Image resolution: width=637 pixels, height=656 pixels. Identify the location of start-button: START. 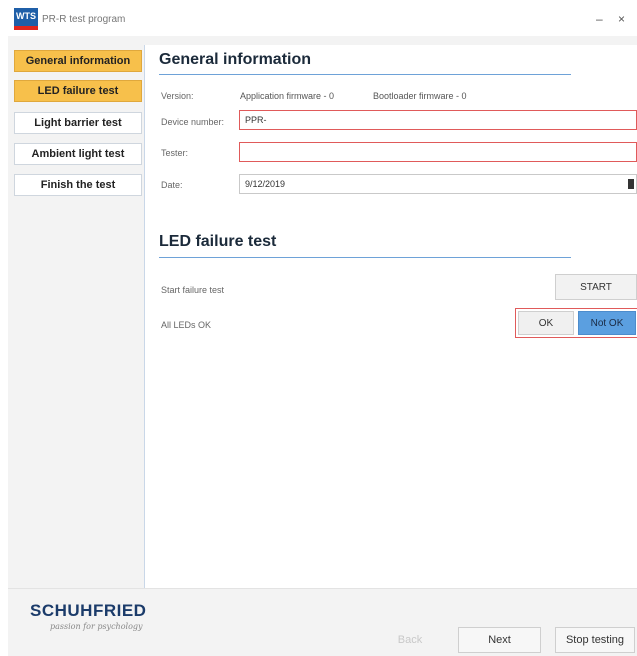
(596, 287).